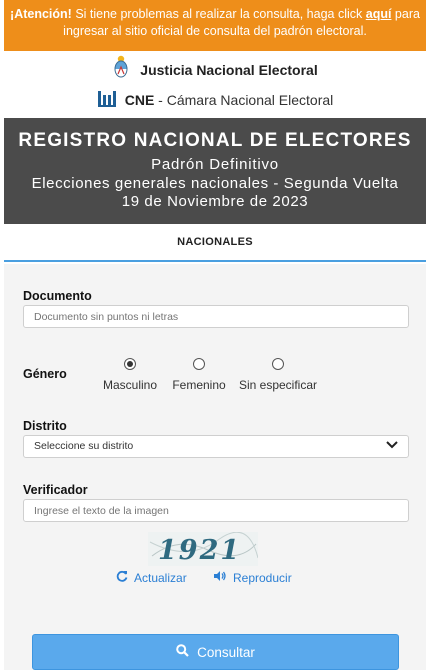 This screenshot has height=670, width=430. Describe the element at coordinates (215, 140) in the screenshot. I see `page-title: REGISTRO NACIONAL DE ELECTORES` at that location.